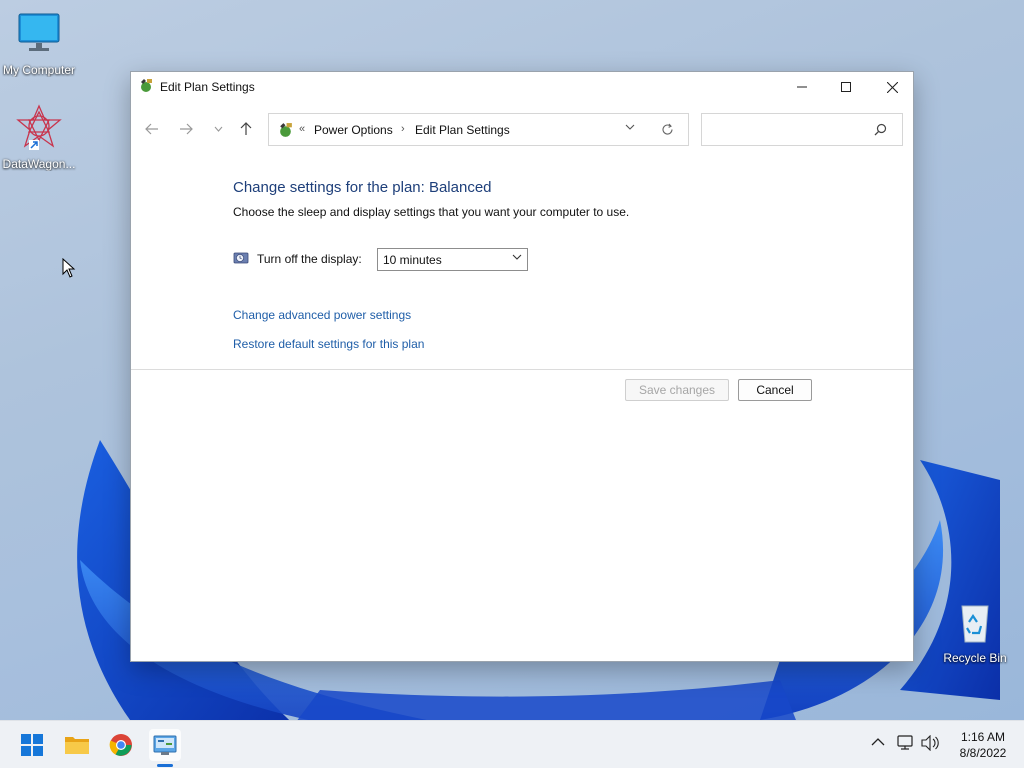 Image resolution: width=1024 pixels, height=768 pixels. I want to click on taskbar-file-explorer, so click(77, 745).